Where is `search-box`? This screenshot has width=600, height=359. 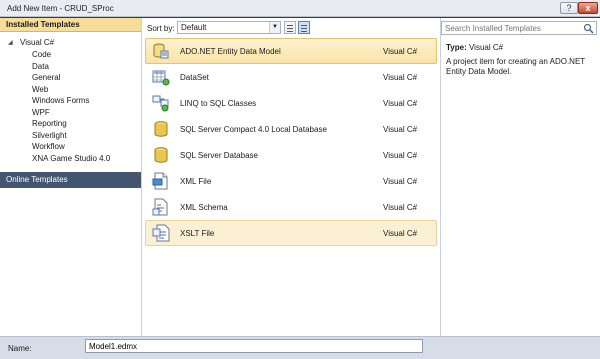
search-box is located at coordinates (519, 28).